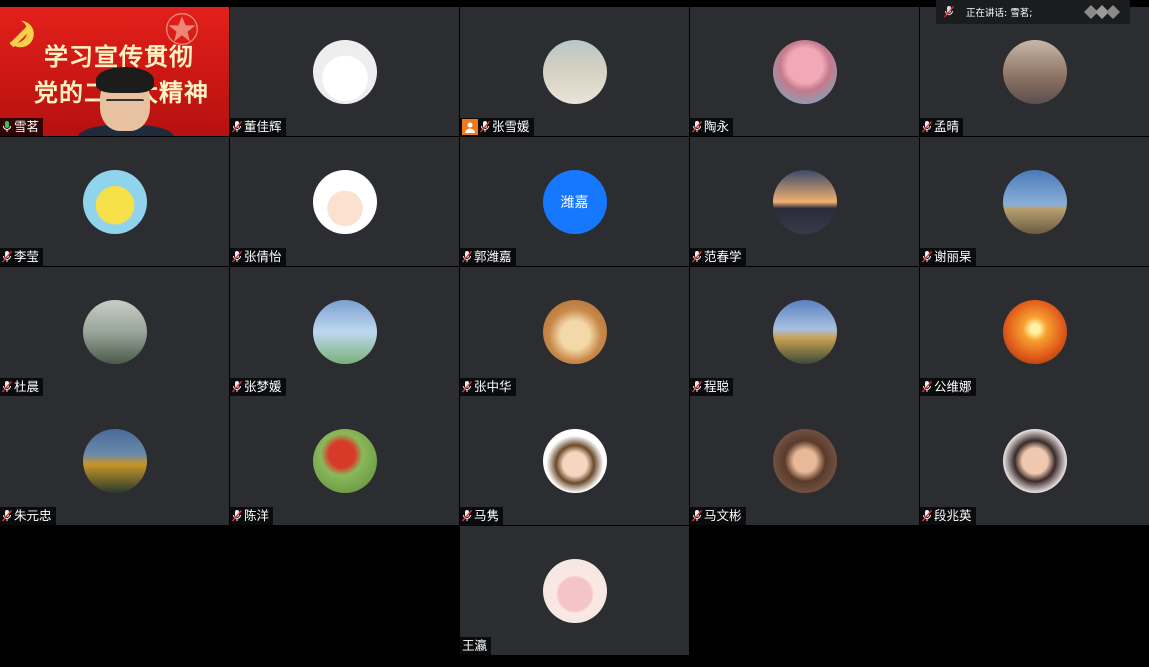 This screenshot has width=1149, height=667. Describe the element at coordinates (953, 386) in the screenshot. I see `participant-name: 公维娜` at that location.